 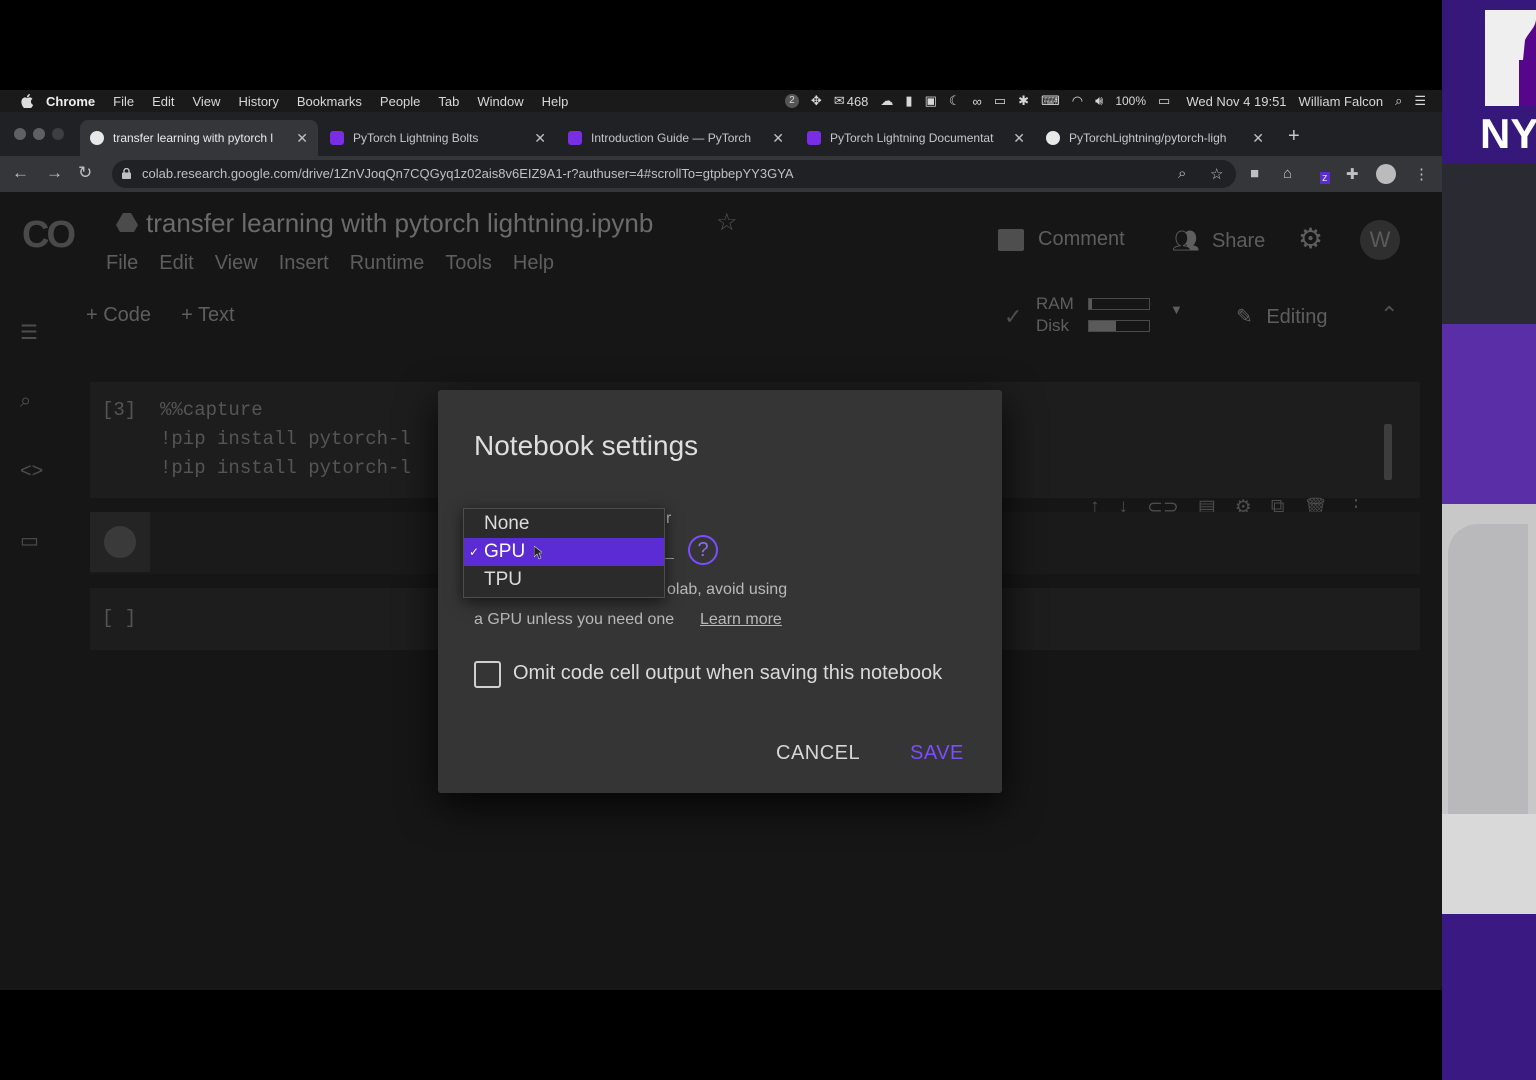 What do you see at coordinates (29, 332) in the screenshot?
I see `table-of-contents-icon: ☰` at bounding box center [29, 332].